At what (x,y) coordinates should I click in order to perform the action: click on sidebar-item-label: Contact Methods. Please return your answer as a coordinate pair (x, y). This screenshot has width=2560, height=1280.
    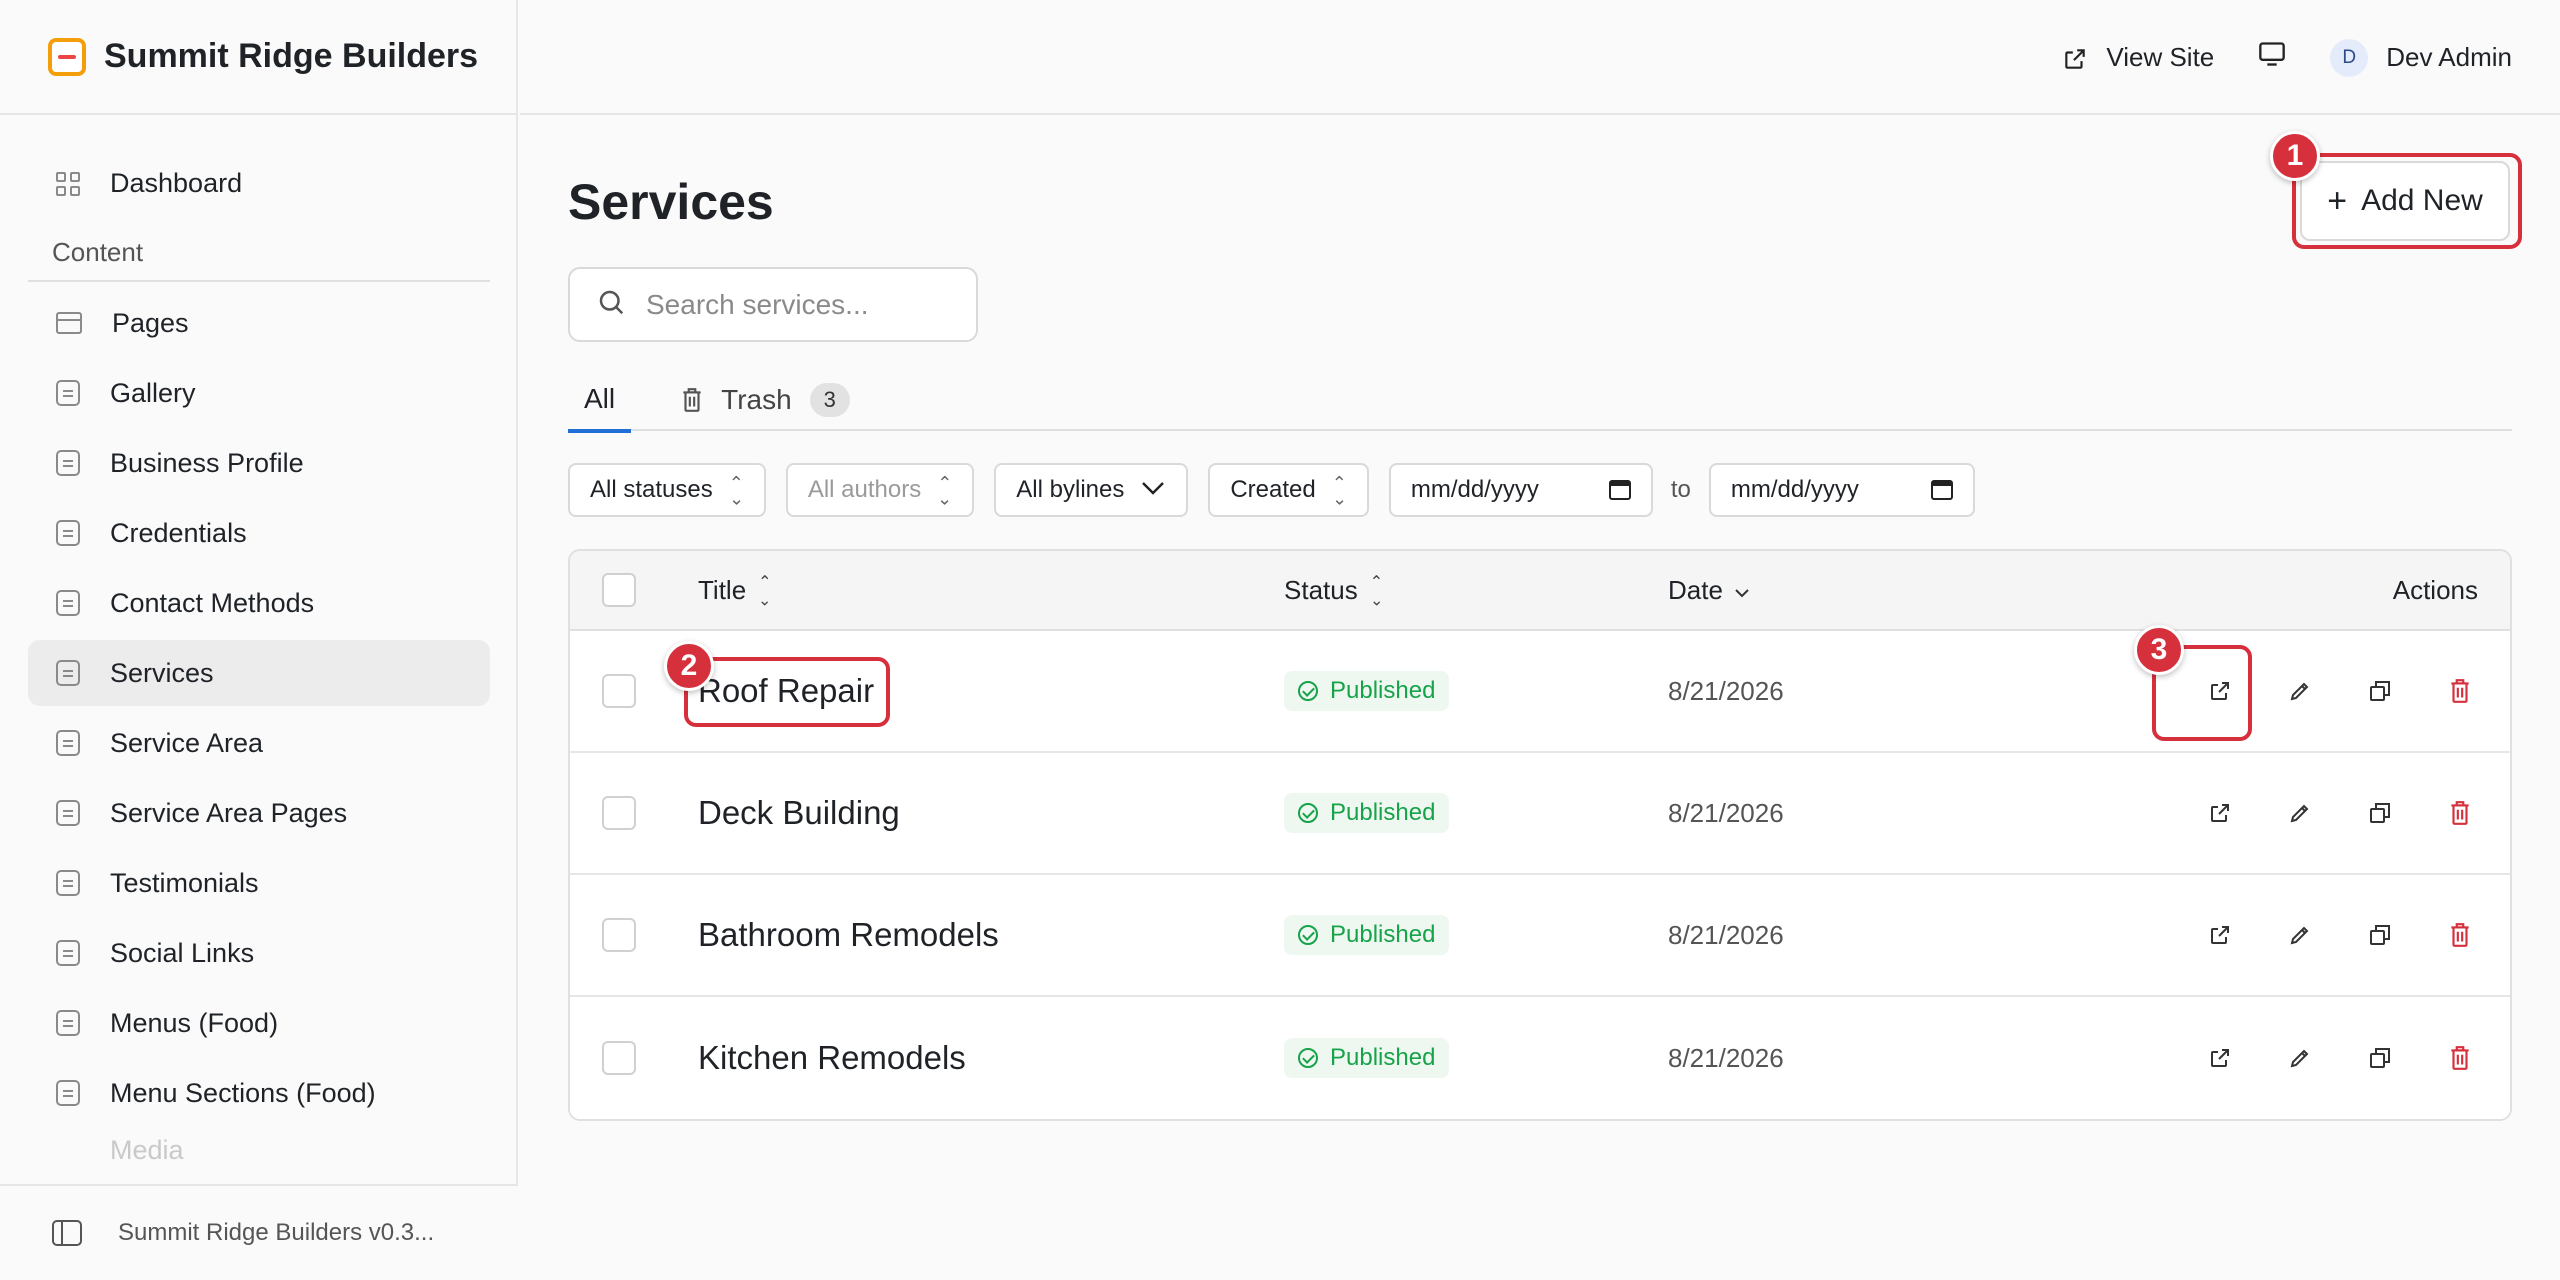
    Looking at the image, I should click on (212, 602).